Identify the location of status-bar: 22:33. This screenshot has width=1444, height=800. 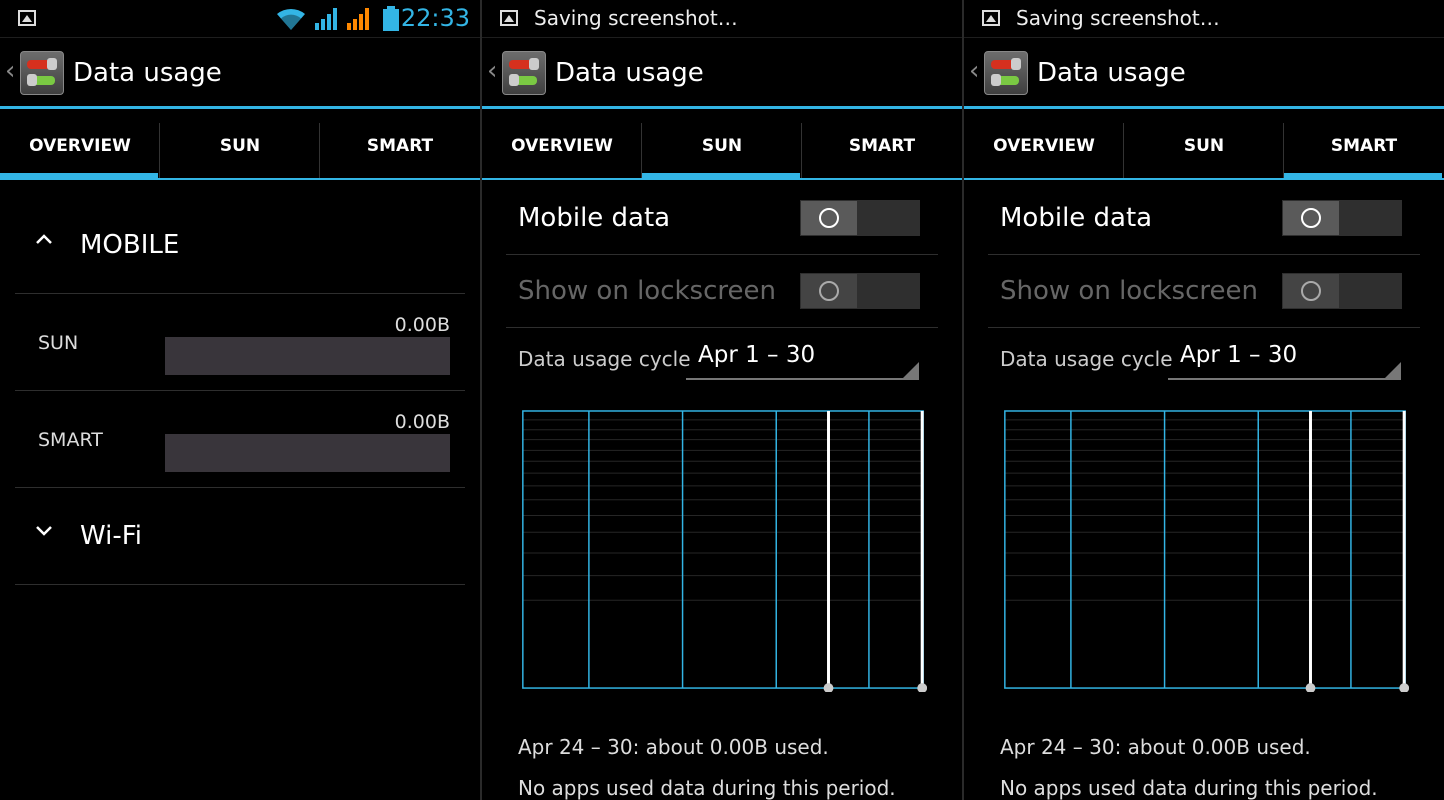
(240, 18).